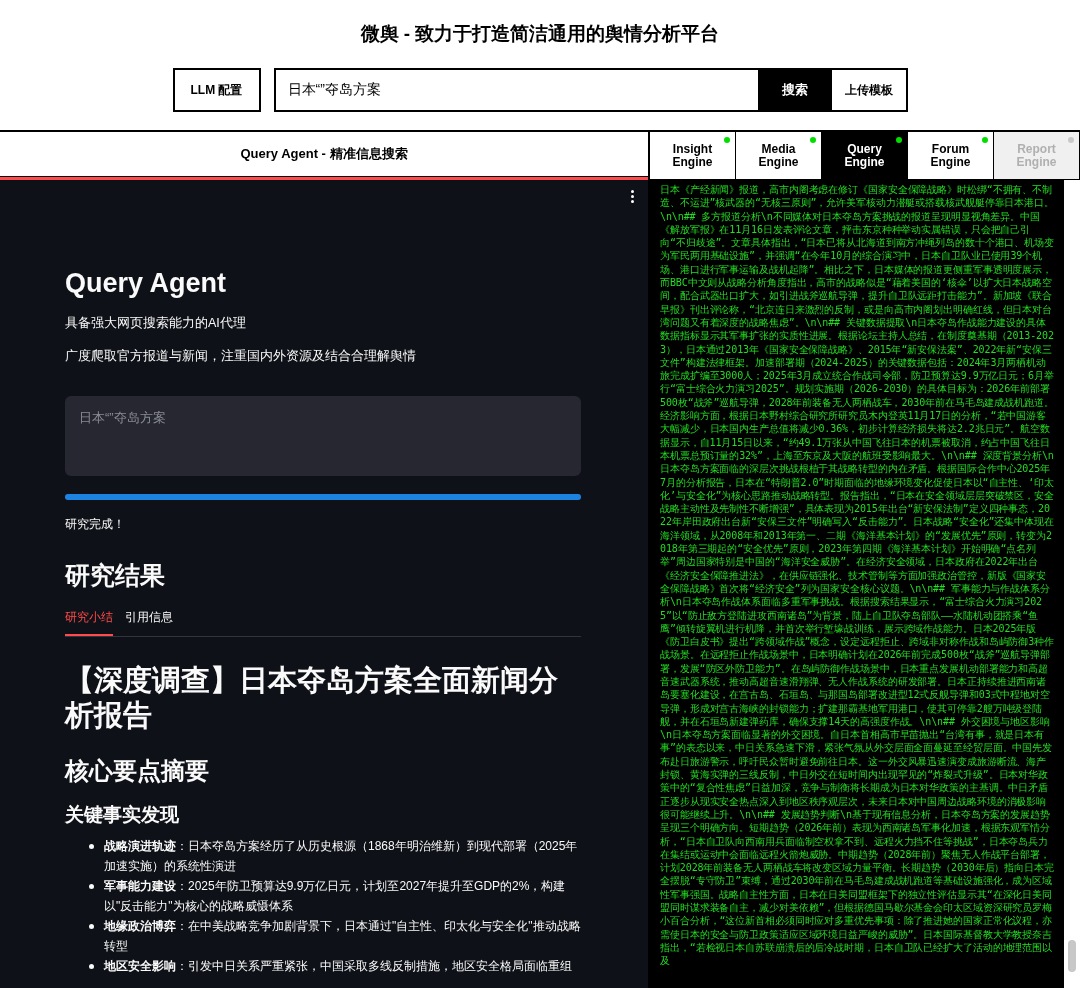 Image resolution: width=1080 pixels, height=988 pixels. Describe the element at coordinates (95, 524) in the screenshot. I see `status-text: 研究完成！` at that location.